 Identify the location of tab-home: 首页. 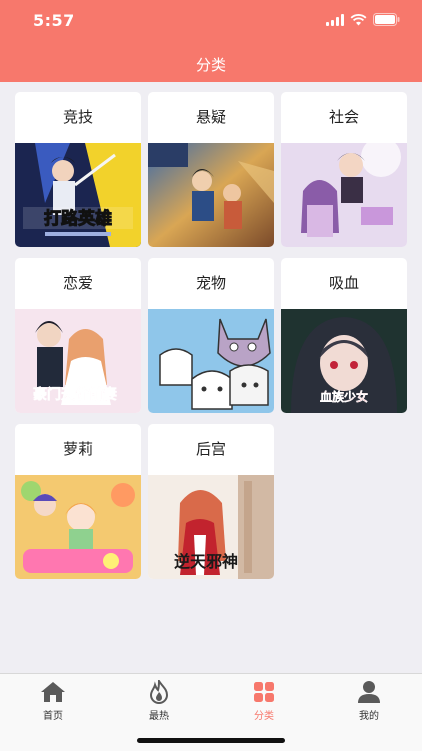
(53, 701).